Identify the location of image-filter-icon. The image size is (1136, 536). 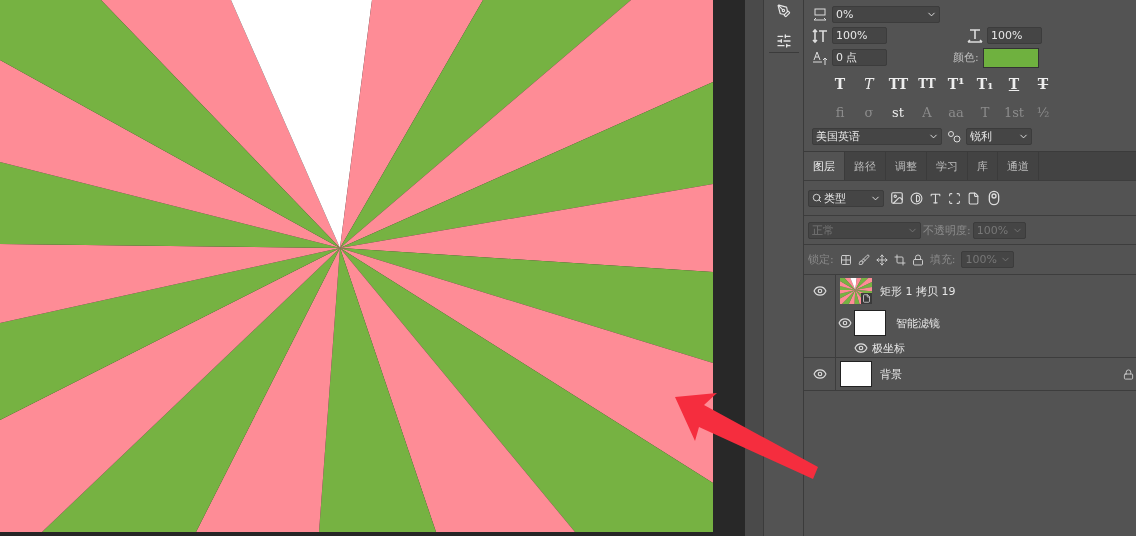
(897, 198).